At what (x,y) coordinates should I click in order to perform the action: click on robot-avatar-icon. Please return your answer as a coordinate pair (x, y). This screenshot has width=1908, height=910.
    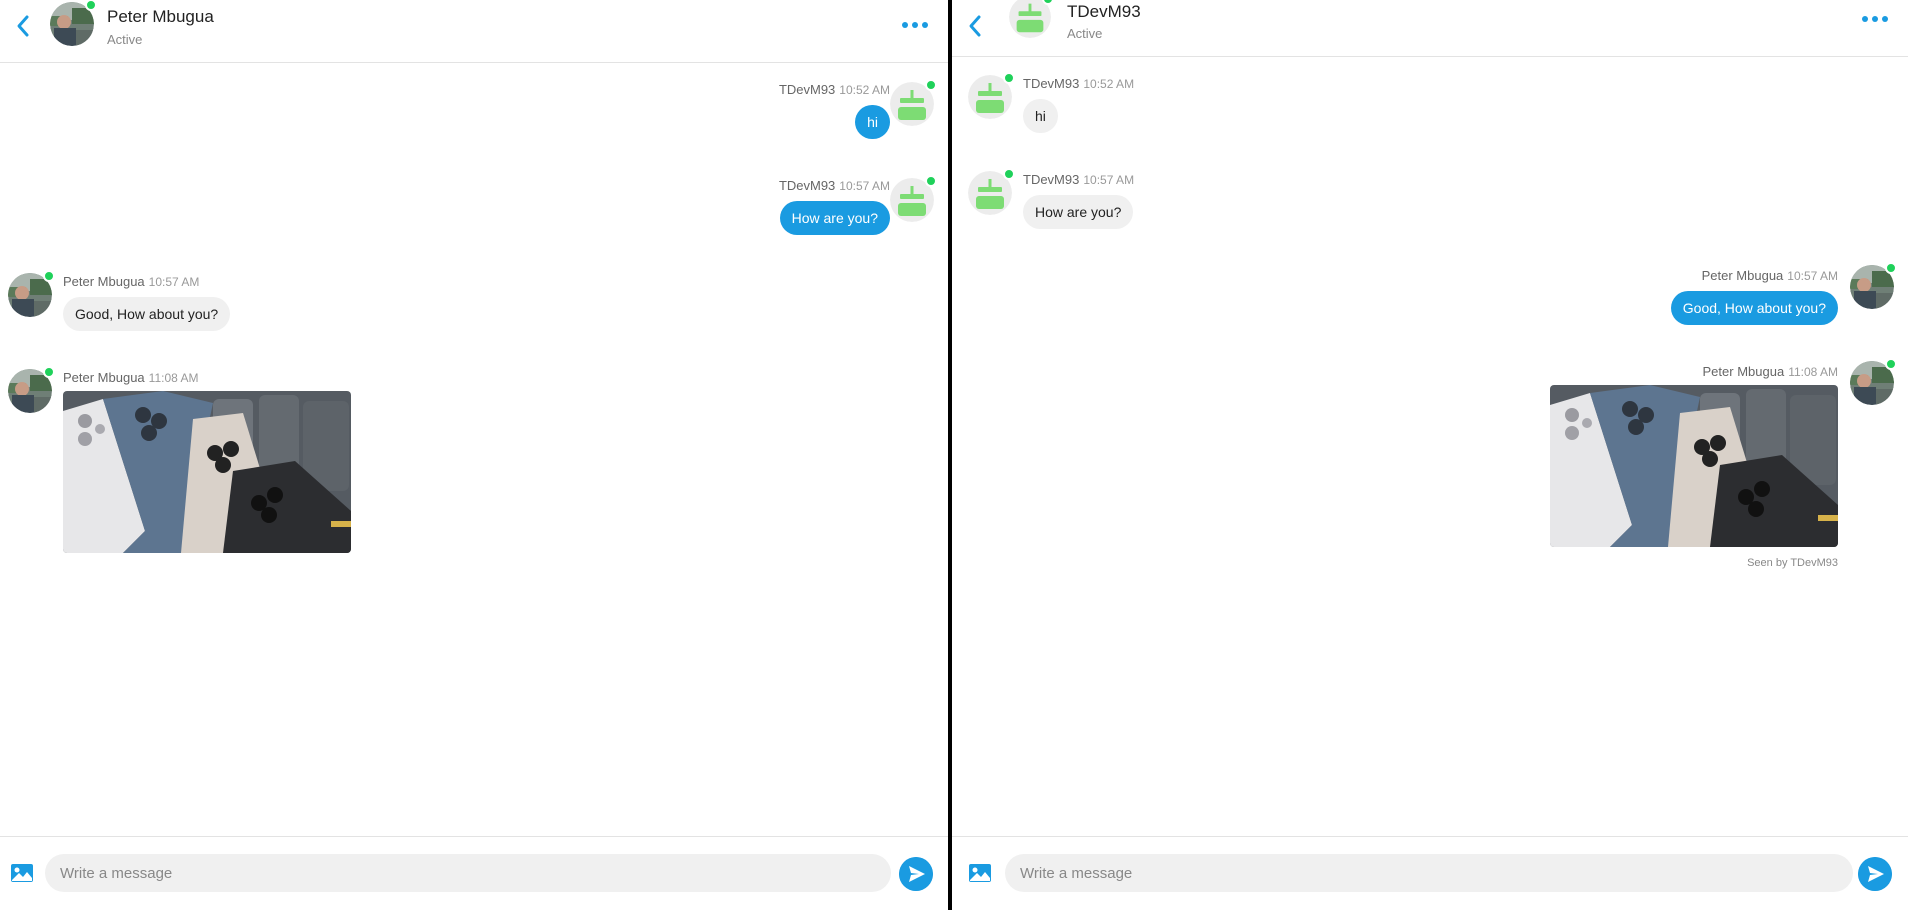
    Looking at the image, I should click on (1030, 19).